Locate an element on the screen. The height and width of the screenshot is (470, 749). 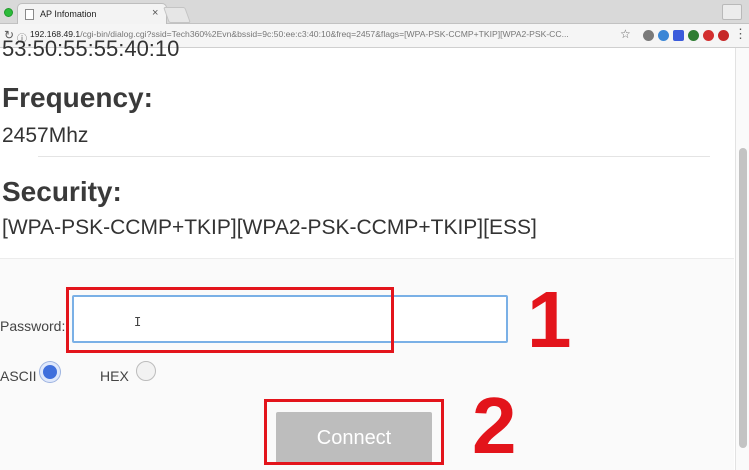
window-profile-button is located at coordinates (732, 12).